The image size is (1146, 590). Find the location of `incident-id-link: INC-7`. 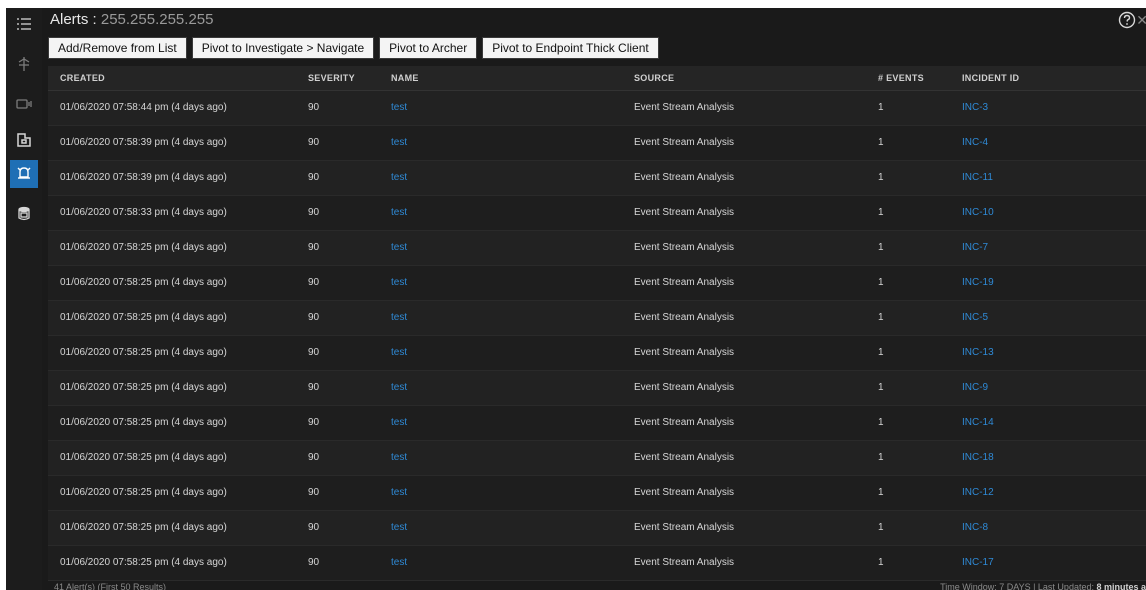

incident-id-link: INC-7 is located at coordinates (975, 248).